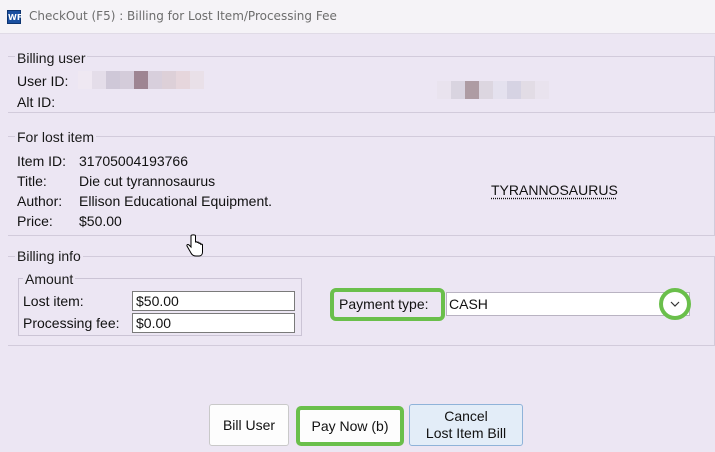  Describe the element at coordinates (466, 433) in the screenshot. I see `cancel-label-line2: Lost Item Bill` at that location.